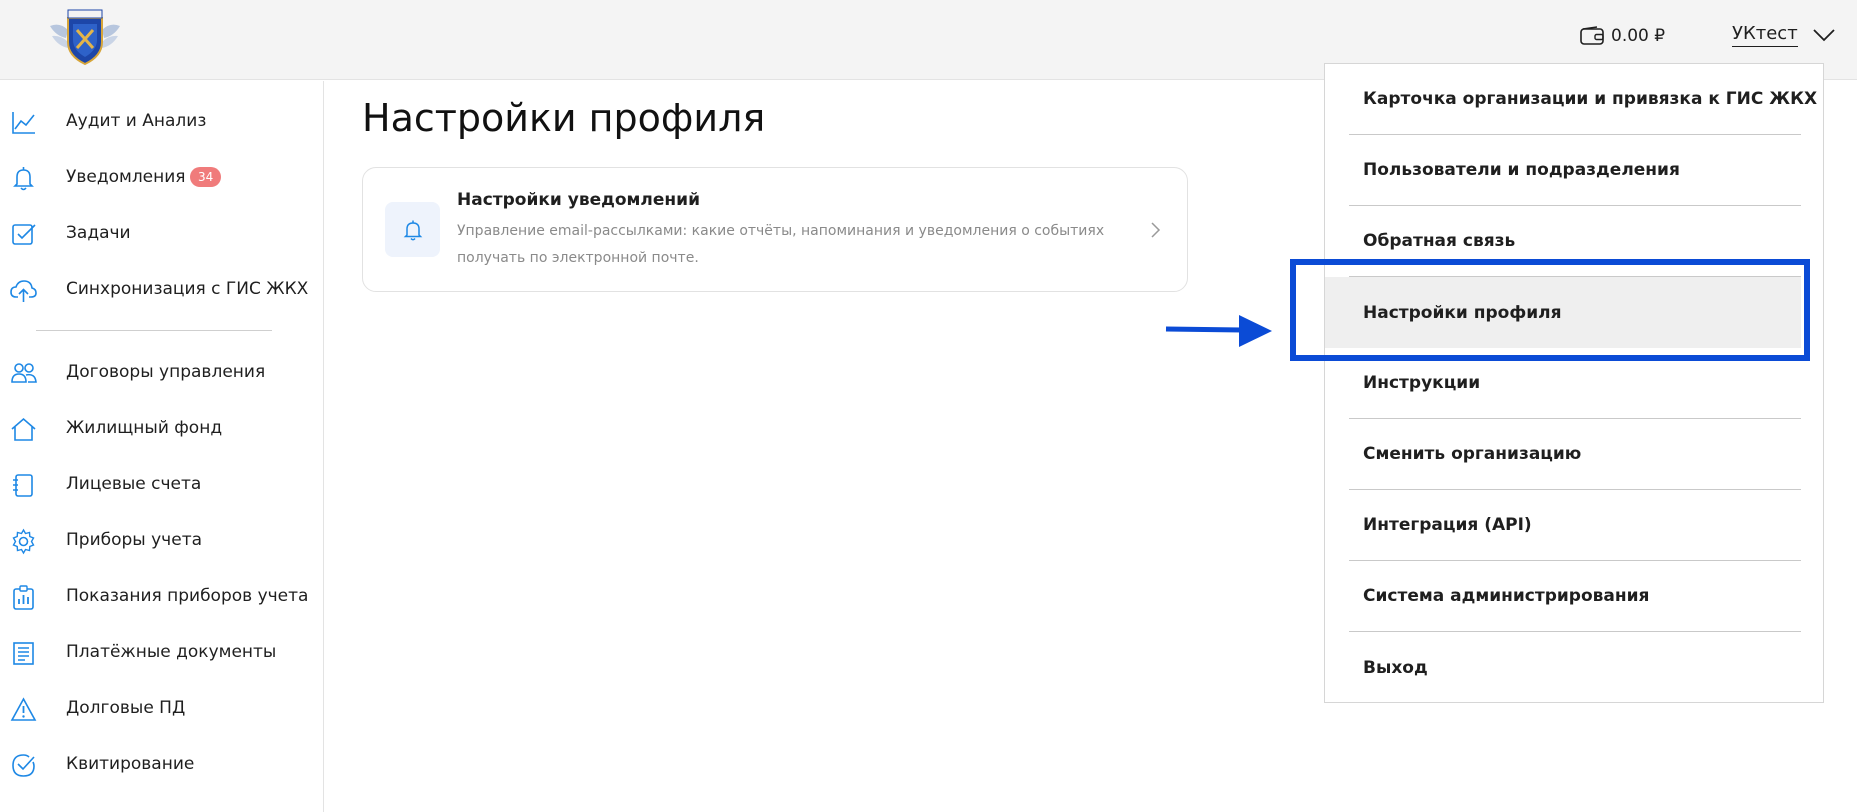 This screenshot has width=1857, height=812. What do you see at coordinates (564, 118) in the screenshot?
I see `page-title: Настройки профиля` at bounding box center [564, 118].